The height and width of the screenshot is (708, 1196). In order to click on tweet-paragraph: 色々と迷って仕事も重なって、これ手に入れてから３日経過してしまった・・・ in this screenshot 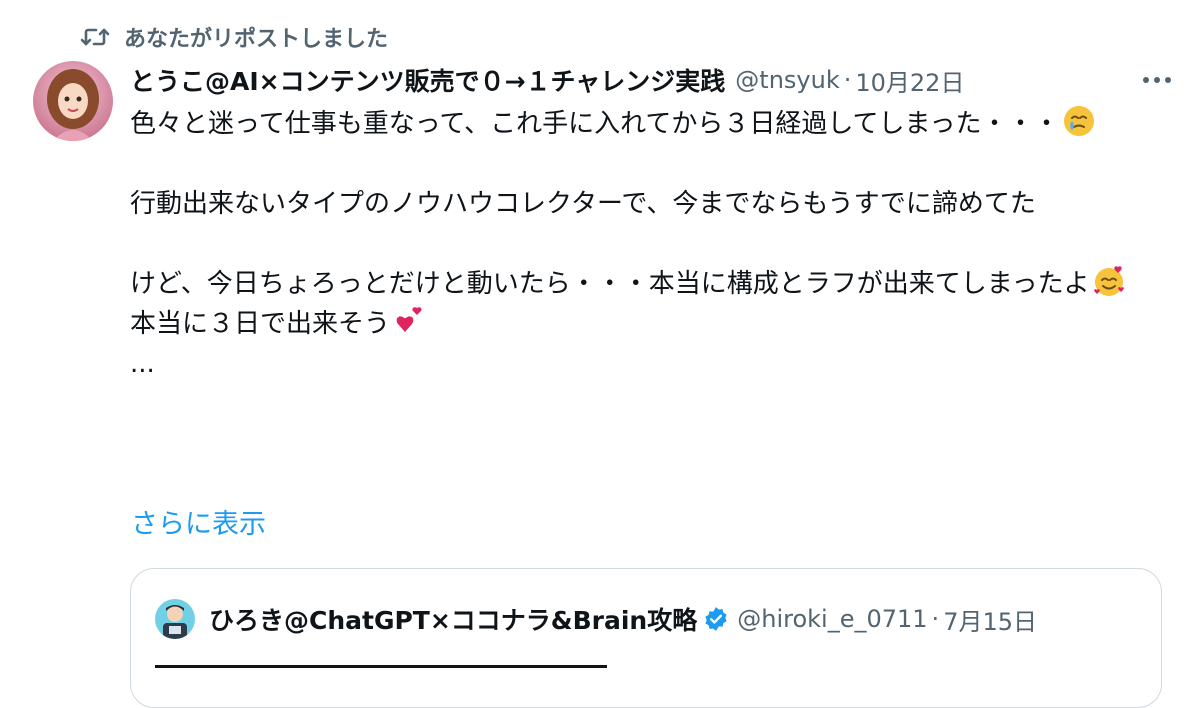, I will do `click(645, 124)`.